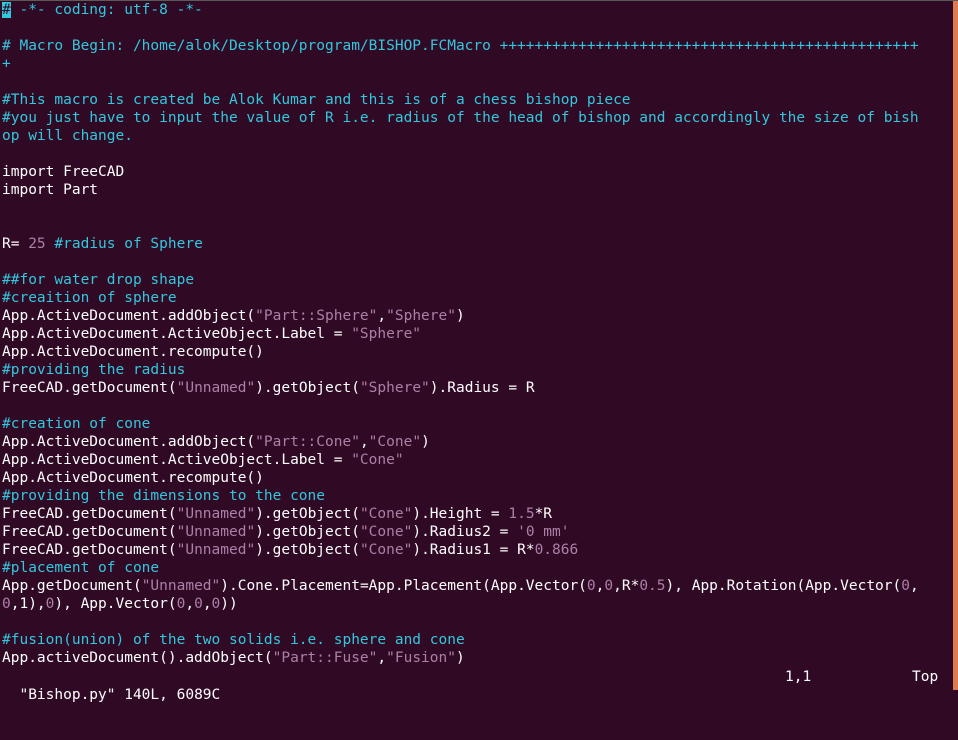  Describe the element at coordinates (798, 677) in the screenshot. I see `cursor-position: 1,1` at that location.